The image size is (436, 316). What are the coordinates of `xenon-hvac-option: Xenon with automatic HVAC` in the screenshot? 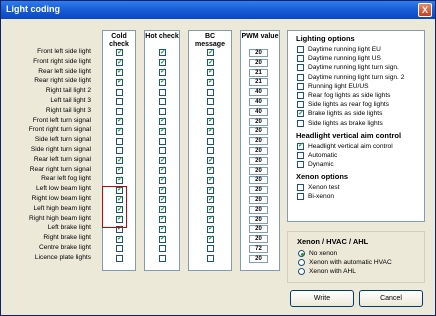 It's located at (356, 262).